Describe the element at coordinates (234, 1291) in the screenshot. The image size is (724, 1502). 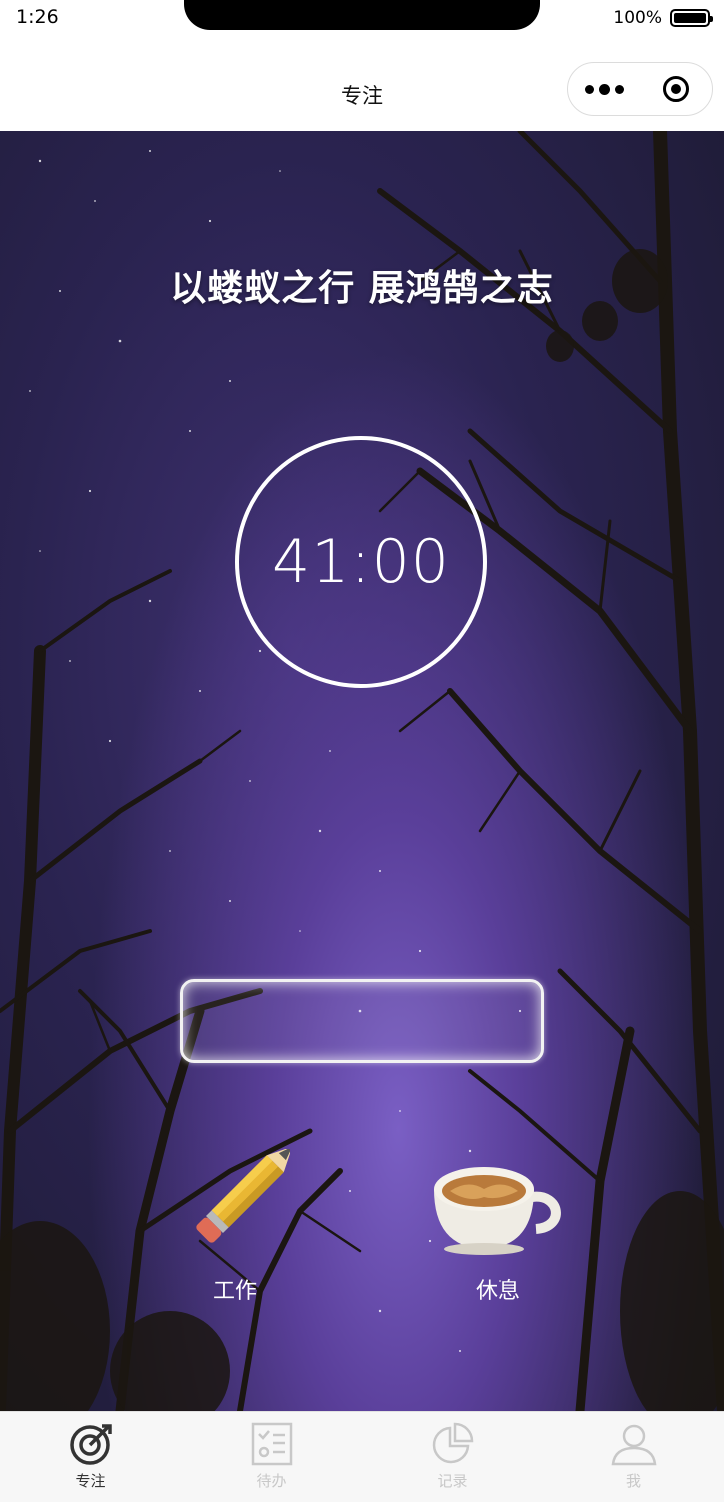
I see `work-mode-label: 工作` at that location.